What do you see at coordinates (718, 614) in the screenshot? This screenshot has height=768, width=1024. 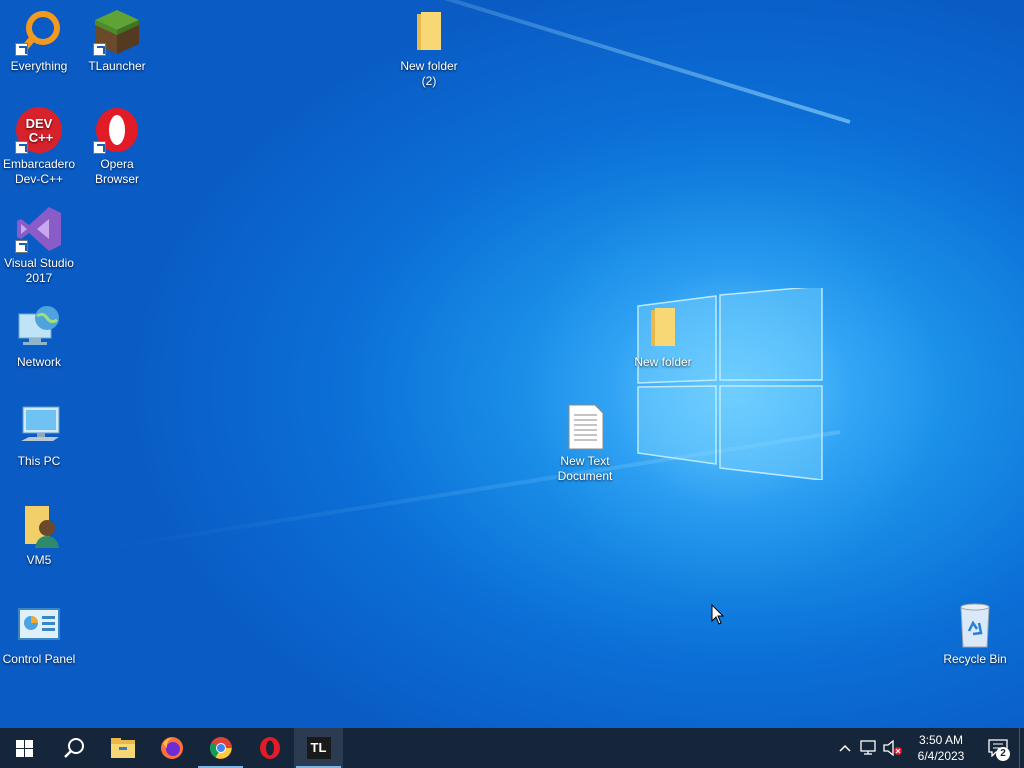 I see `mouse-cursor-icon` at bounding box center [718, 614].